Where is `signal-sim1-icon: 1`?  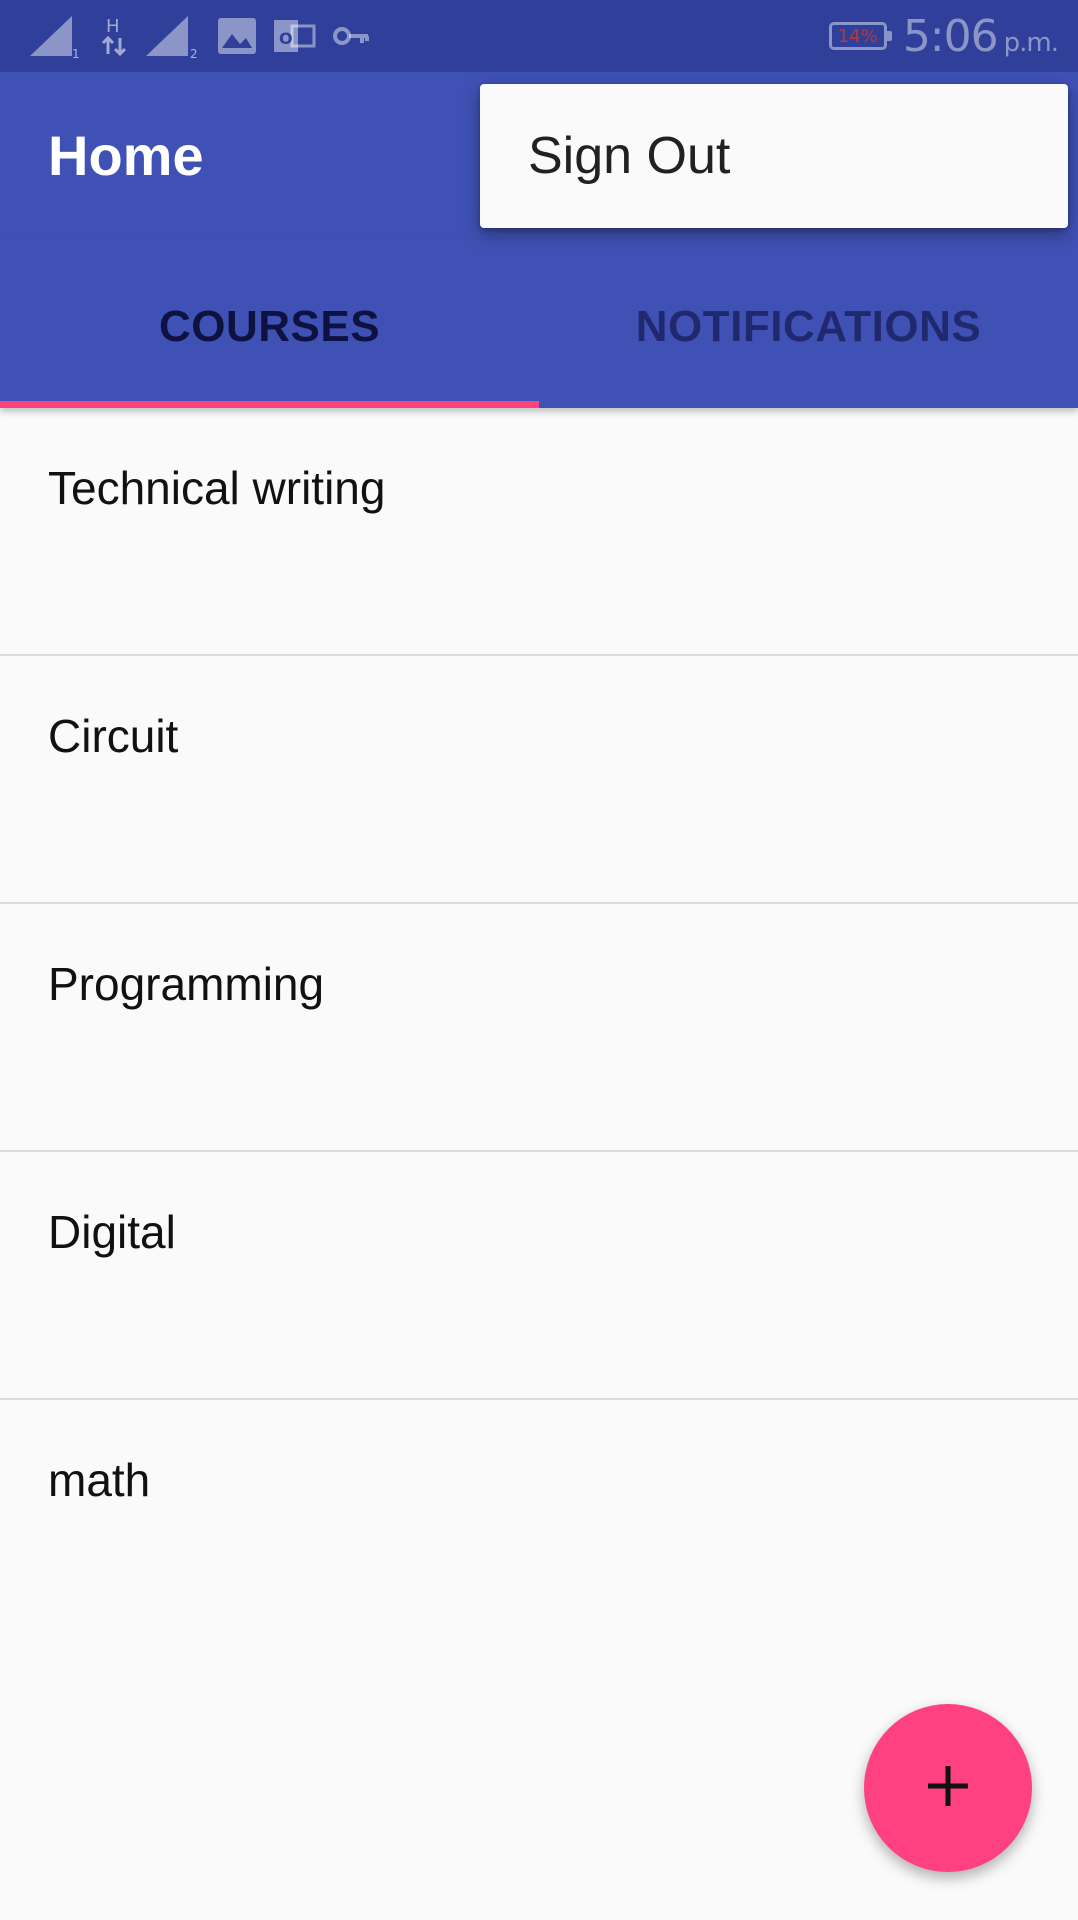
signal-sim1-icon: 1 is located at coordinates (57, 36).